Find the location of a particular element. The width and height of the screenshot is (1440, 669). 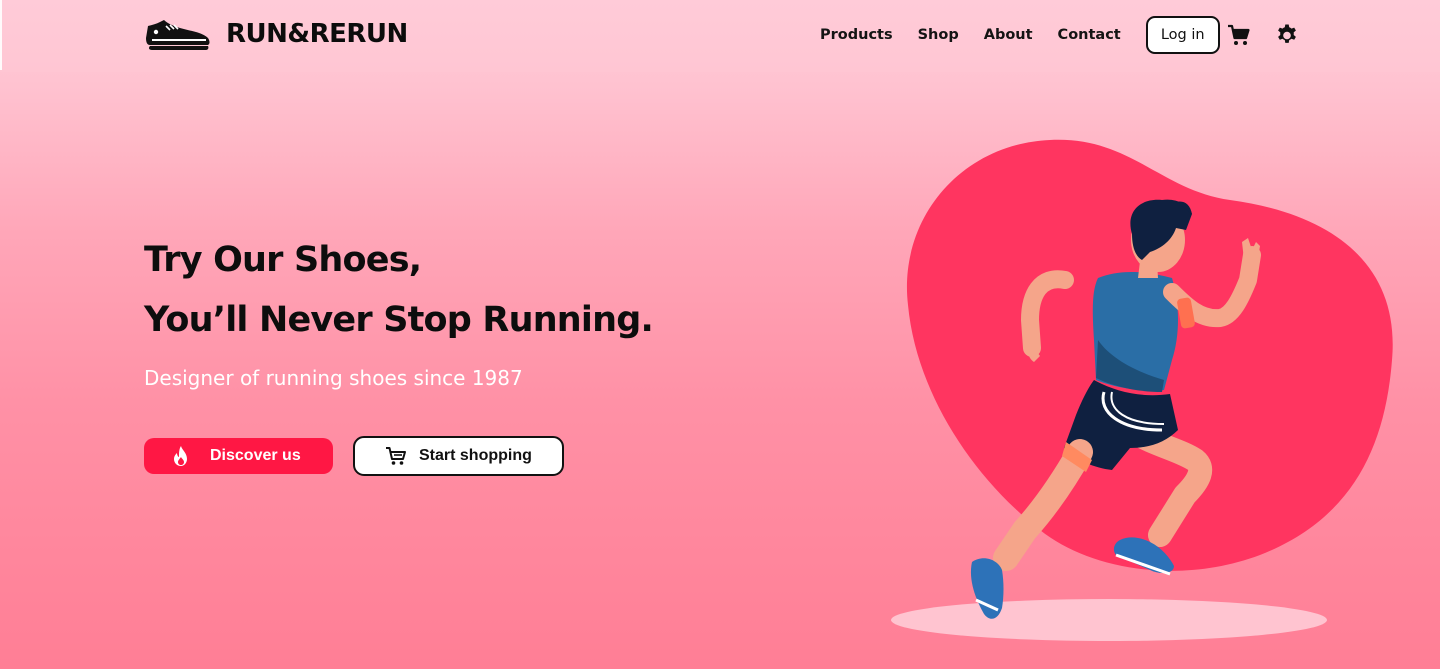

brand-name: RUN&RERUN is located at coordinates (317, 34).